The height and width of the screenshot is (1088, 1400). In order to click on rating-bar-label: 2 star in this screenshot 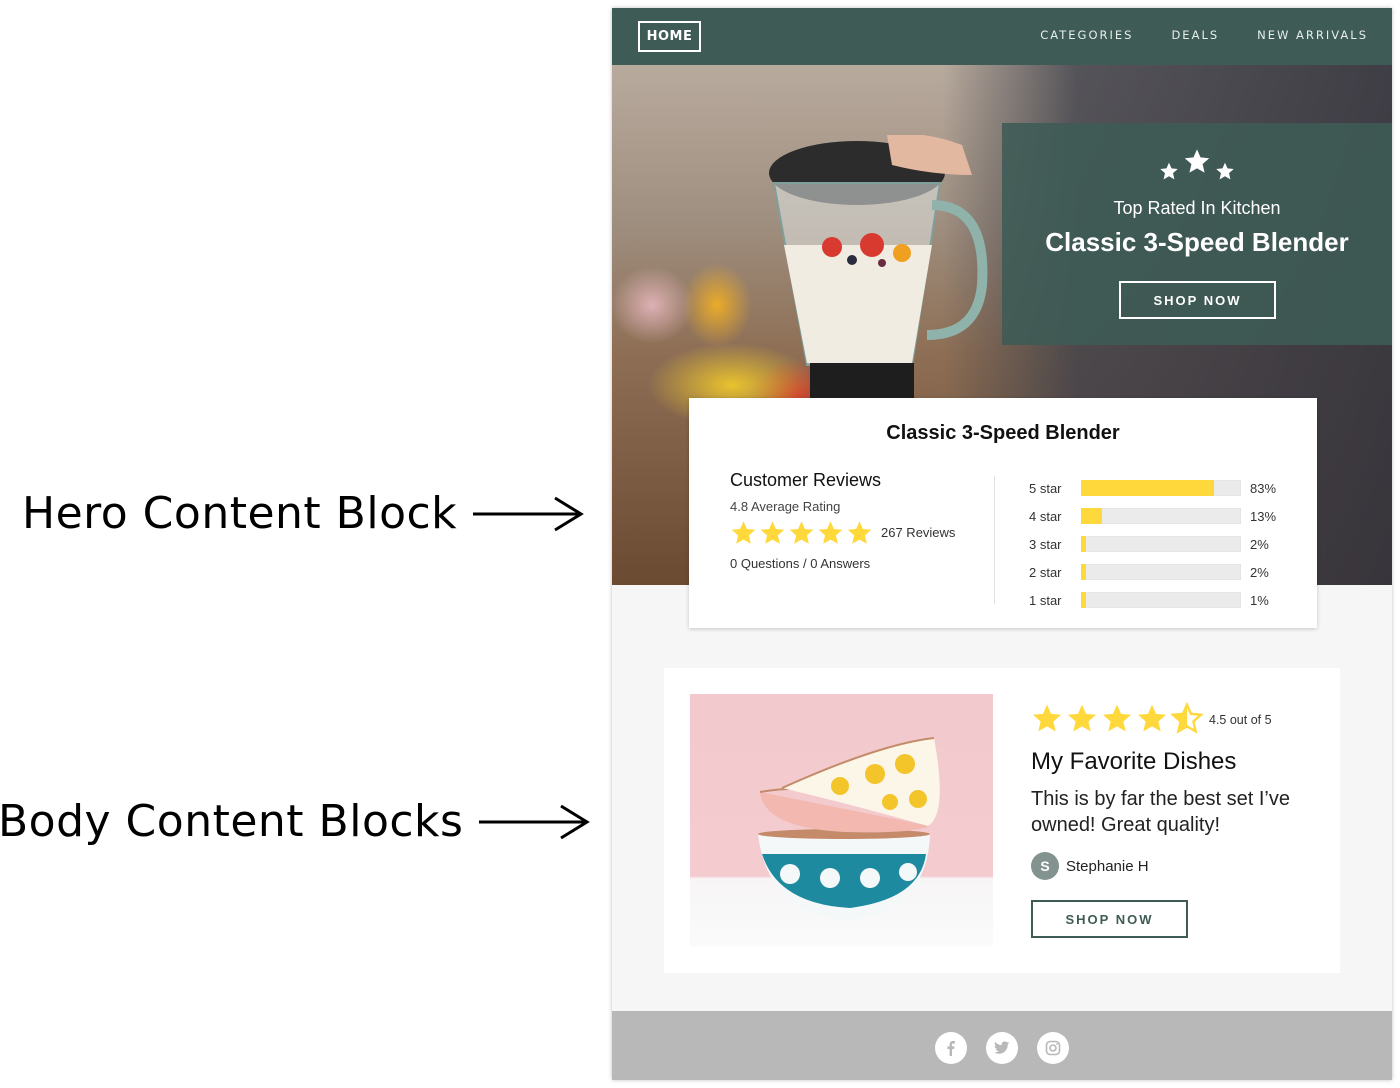, I will do `click(1045, 572)`.